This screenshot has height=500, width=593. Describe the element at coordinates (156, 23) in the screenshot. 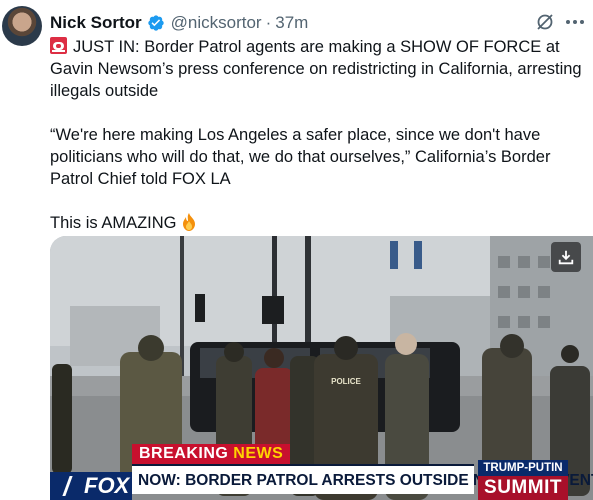

I see `verified-badge-icon` at that location.